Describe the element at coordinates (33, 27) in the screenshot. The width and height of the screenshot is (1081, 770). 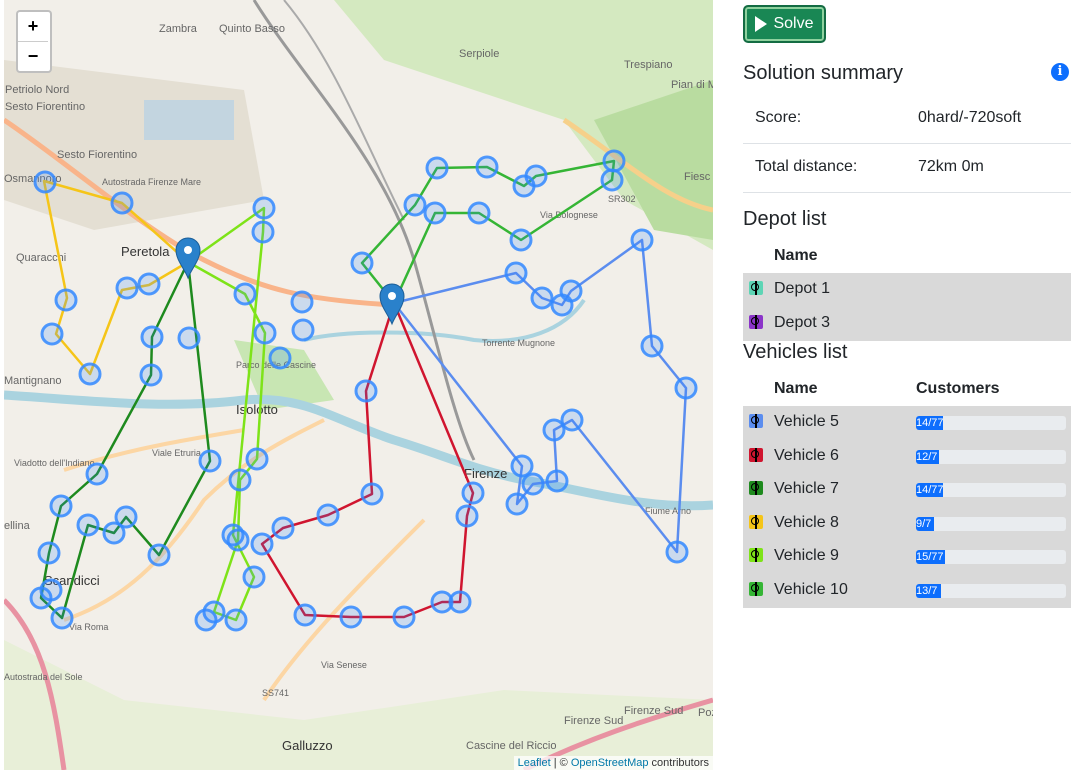
I see `zoom-in-button: +` at that location.